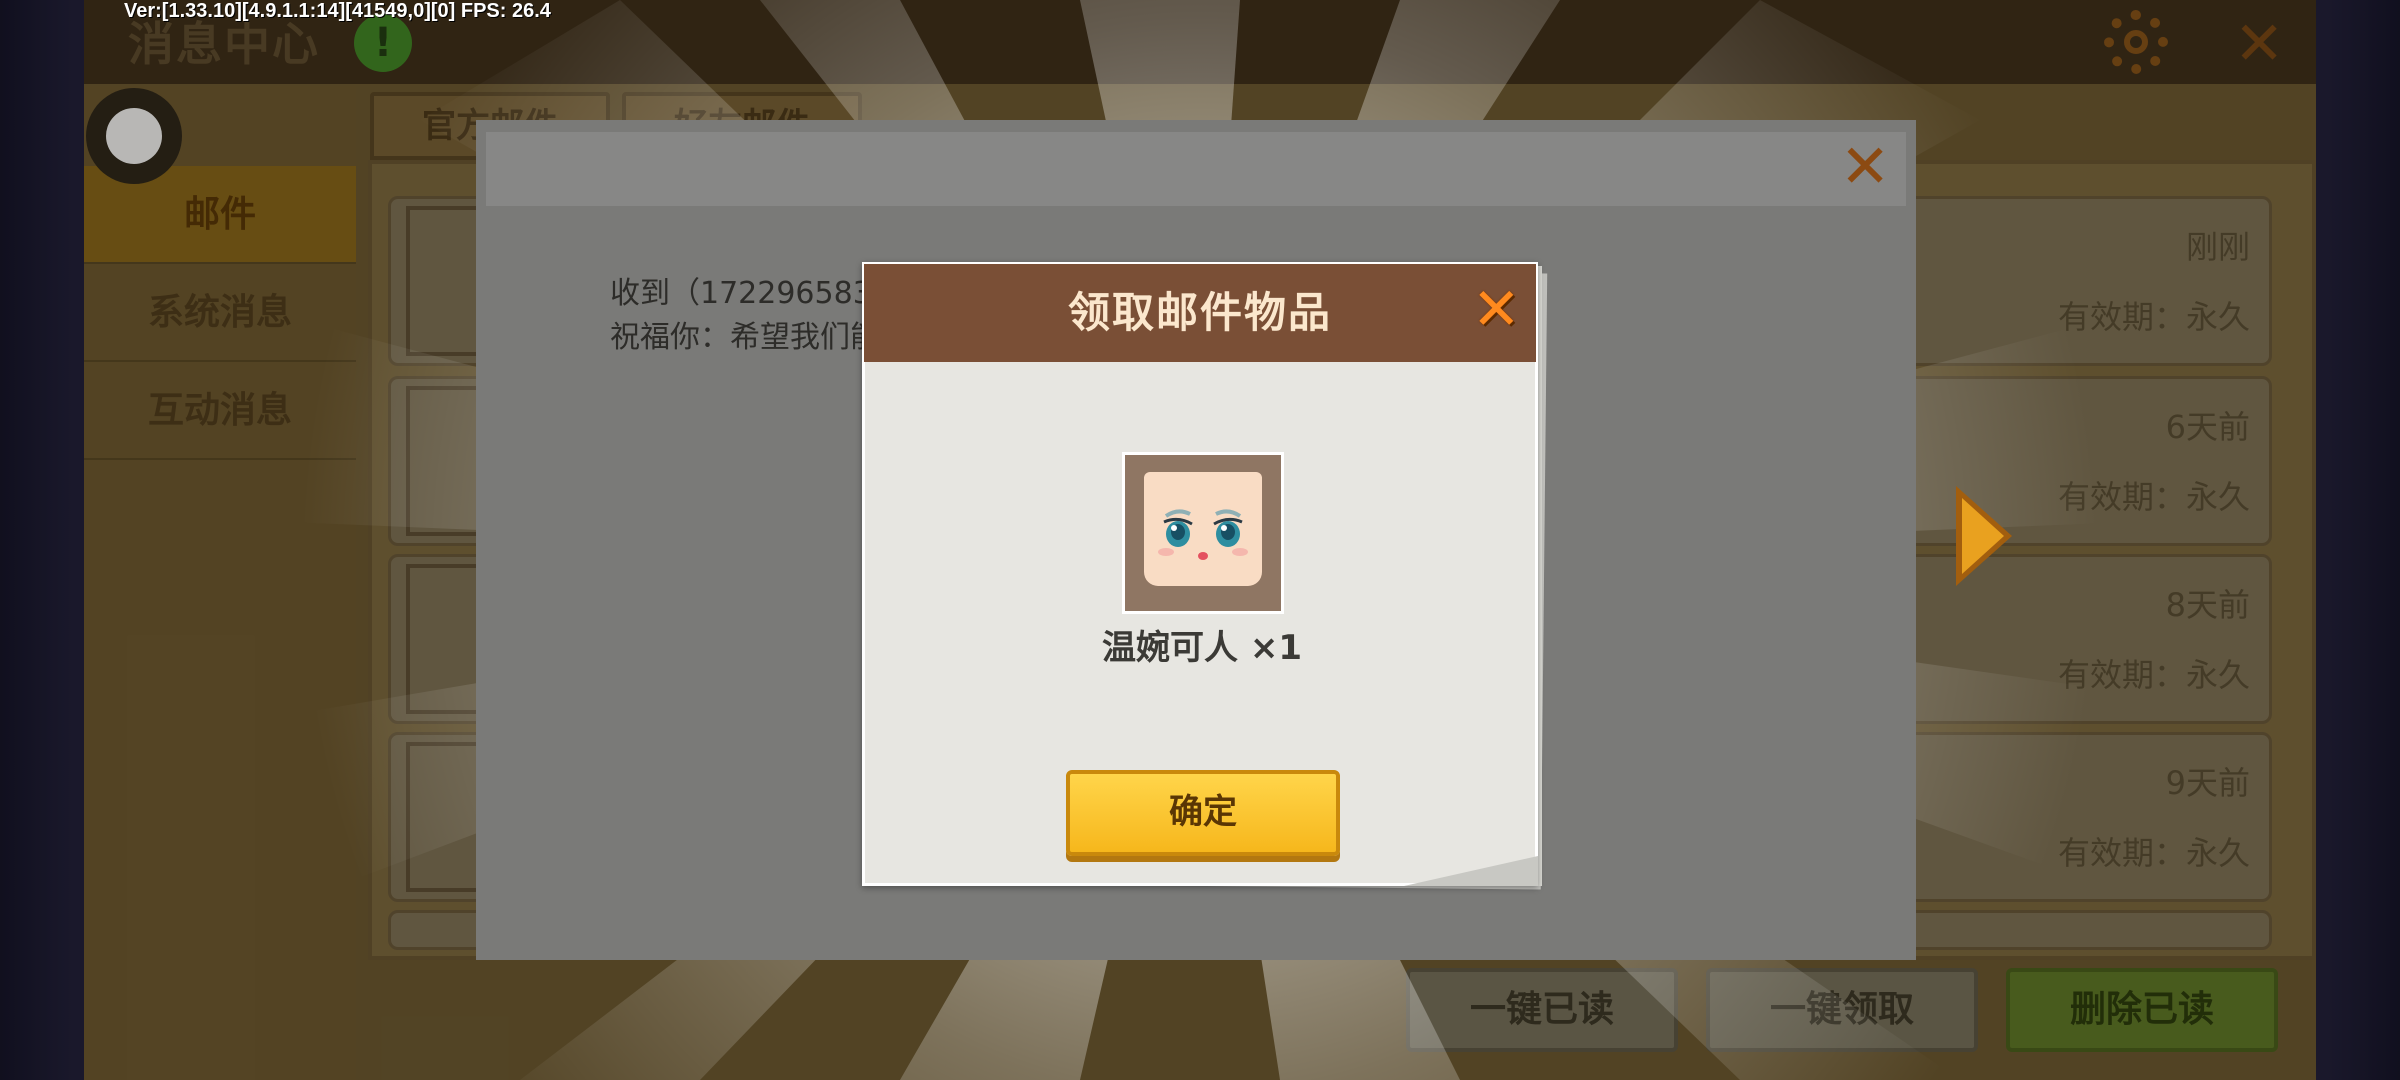  Describe the element at coordinates (1203, 534) in the screenshot. I see `face-drawing` at that location.